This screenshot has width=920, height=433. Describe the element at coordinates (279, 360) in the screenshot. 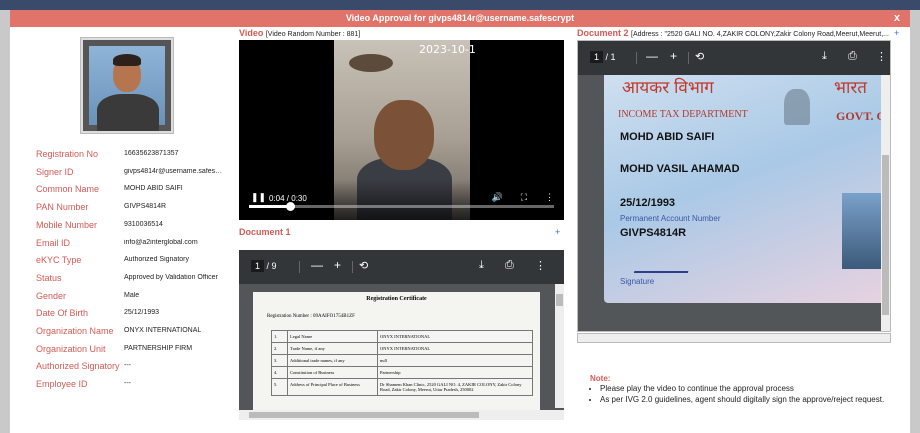

I see `row-number: 3.` at that location.